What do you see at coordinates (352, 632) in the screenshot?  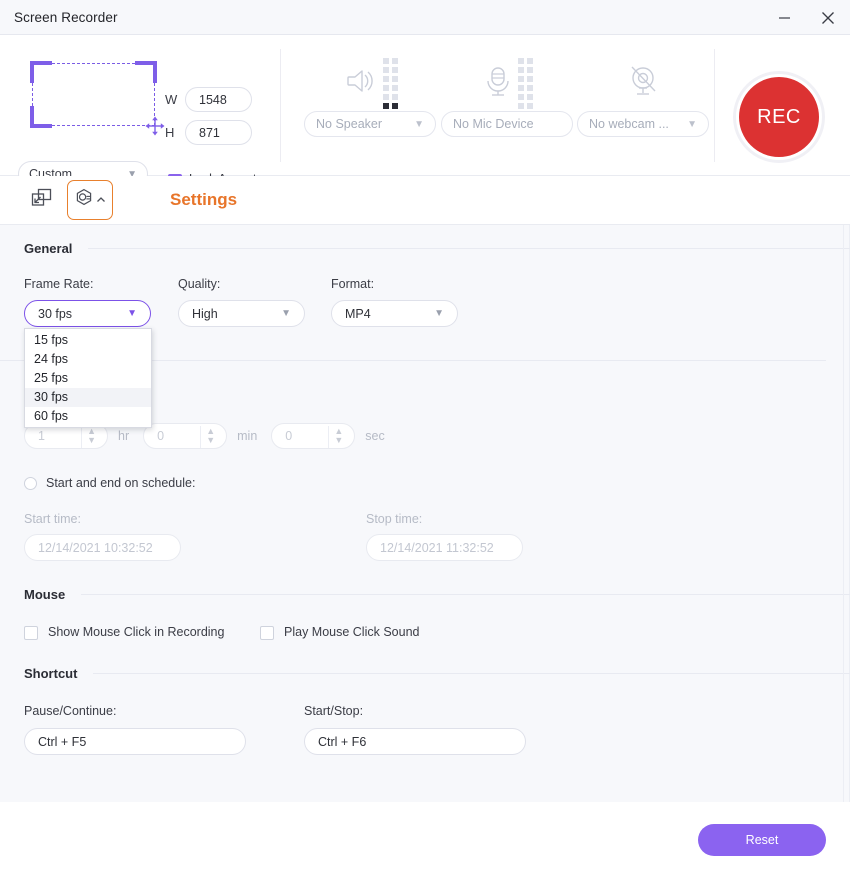 I see `play-click-sound-label: Play Mouse Click Sound` at bounding box center [352, 632].